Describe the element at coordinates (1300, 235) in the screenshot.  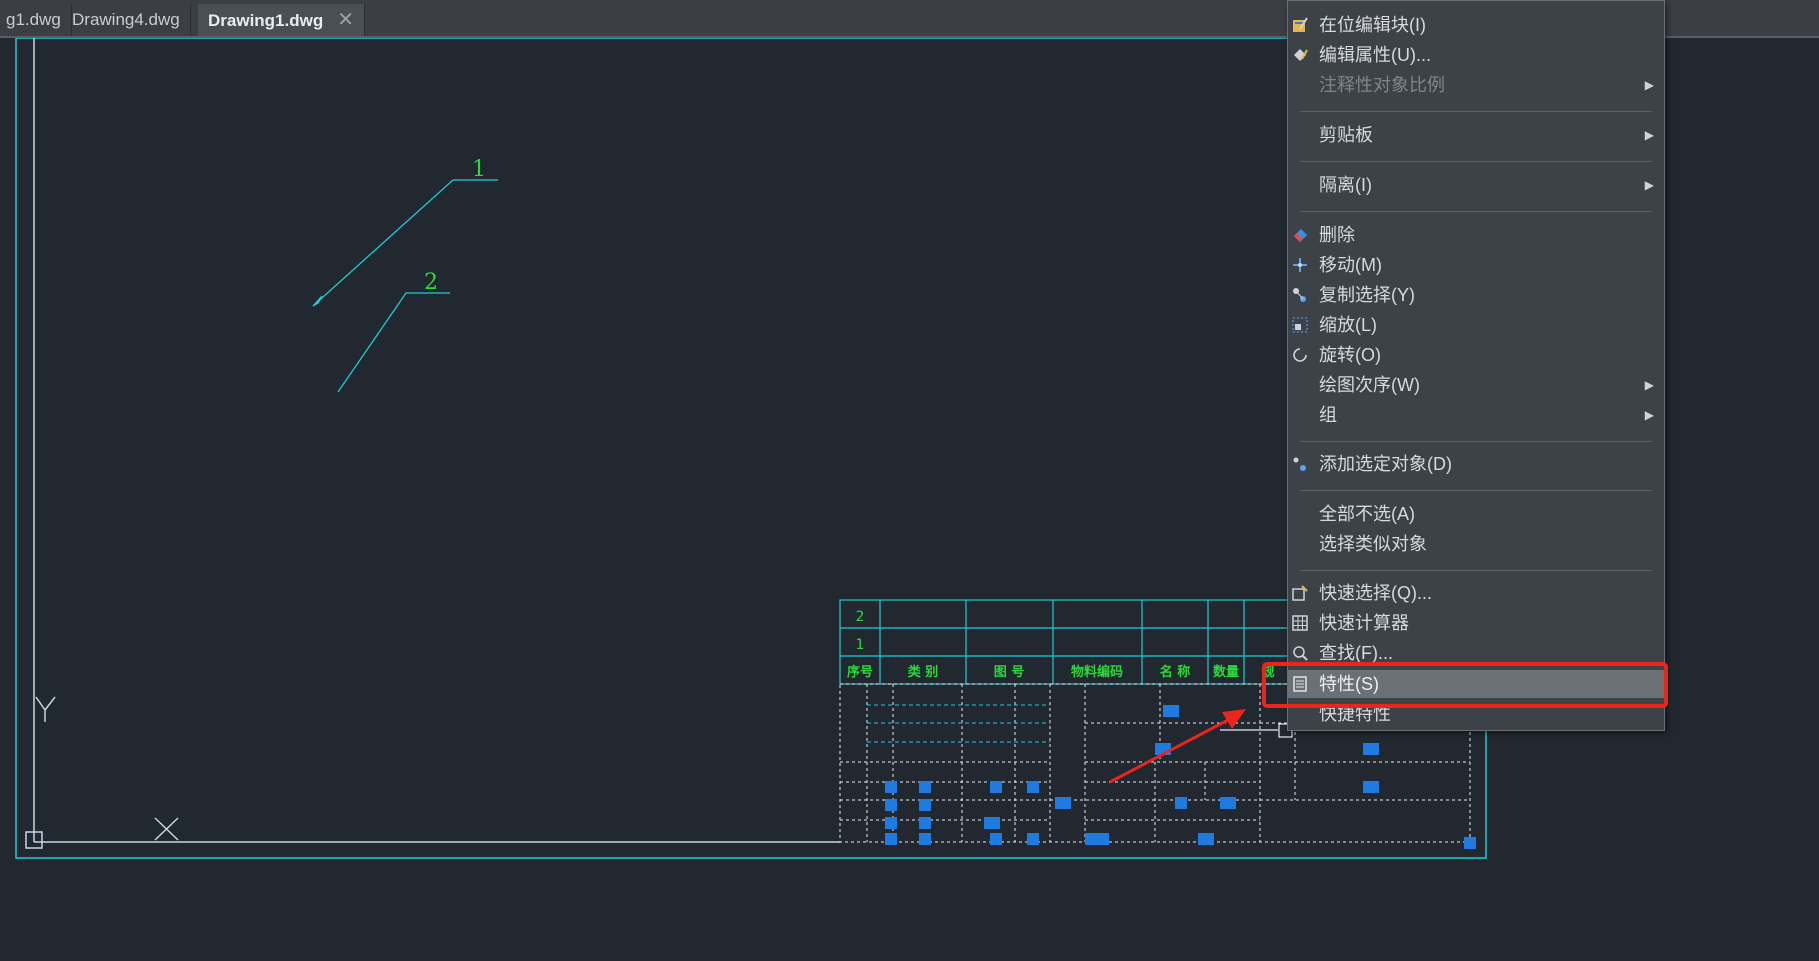
I see `eraser-icon` at that location.